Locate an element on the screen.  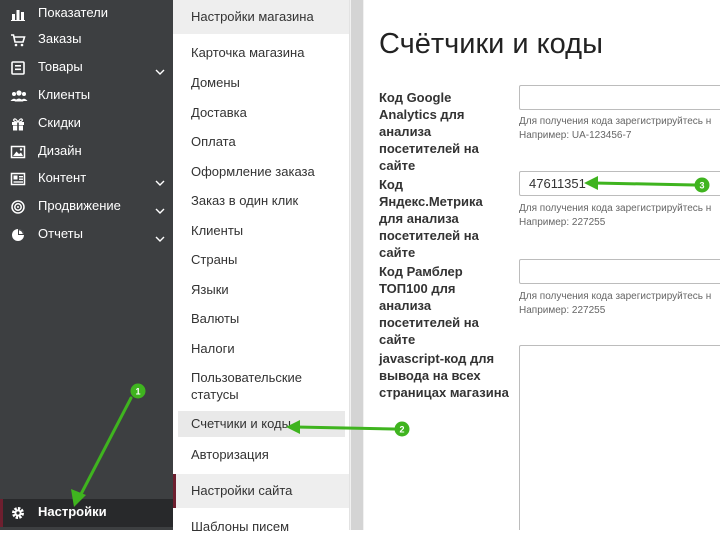
gear-icon is located at coordinates (18, 513).